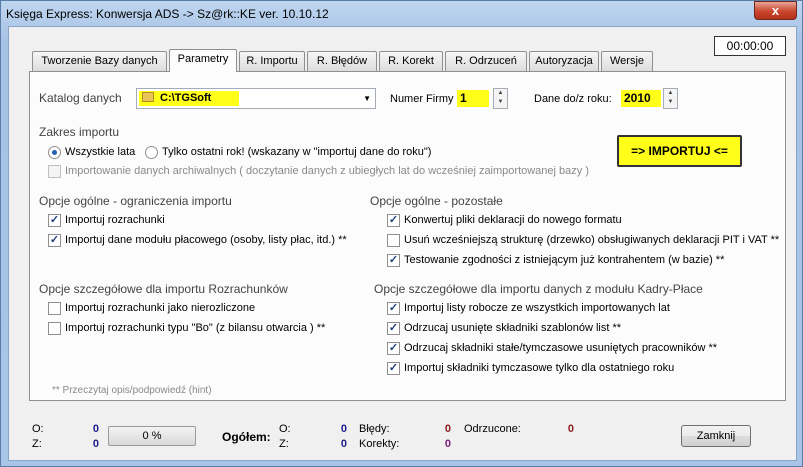  Describe the element at coordinates (95, 444) in the screenshot. I see `z-value: 0` at that location.